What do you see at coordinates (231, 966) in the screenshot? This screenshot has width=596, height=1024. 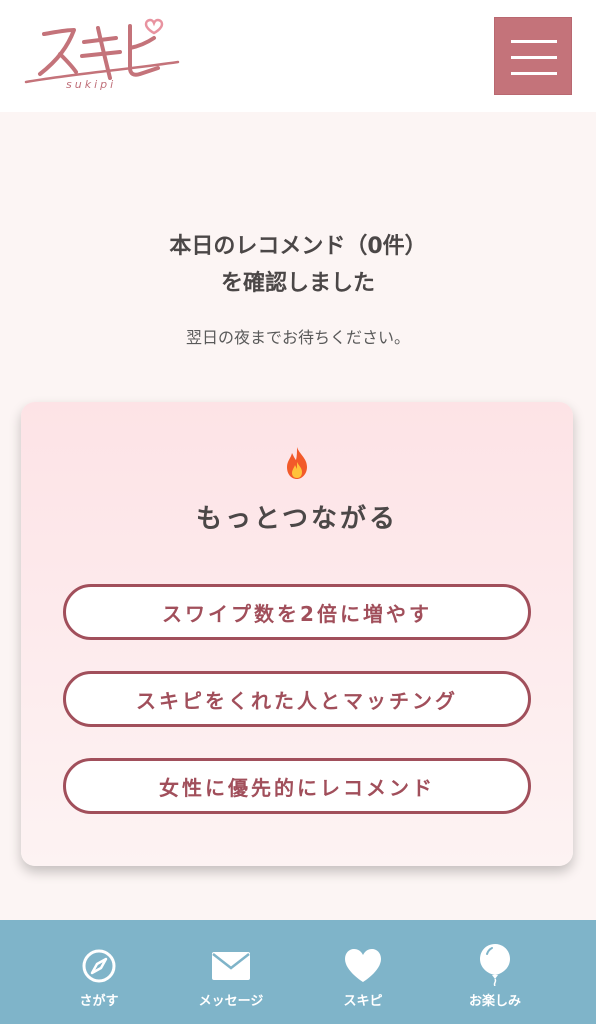 I see `envelope-icon` at bounding box center [231, 966].